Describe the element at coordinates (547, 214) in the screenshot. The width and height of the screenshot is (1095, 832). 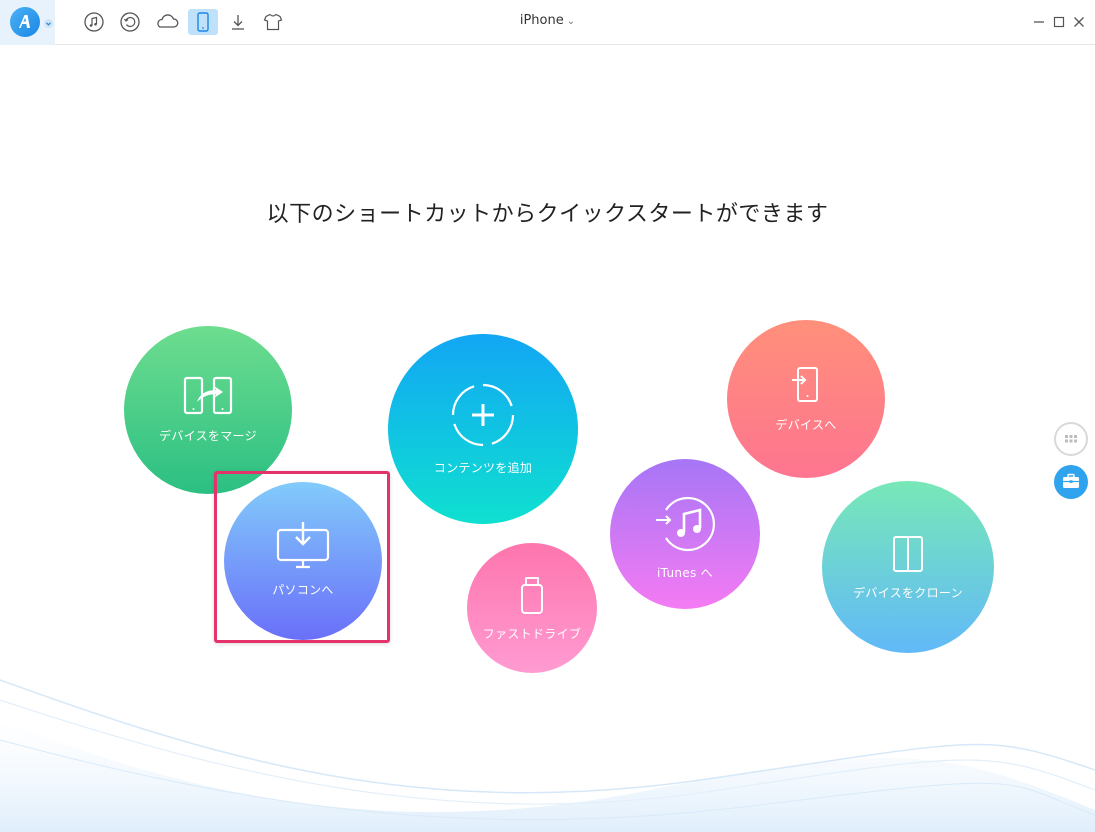
I see `page-title: 以下のショートカットからクイックスタートができます` at that location.